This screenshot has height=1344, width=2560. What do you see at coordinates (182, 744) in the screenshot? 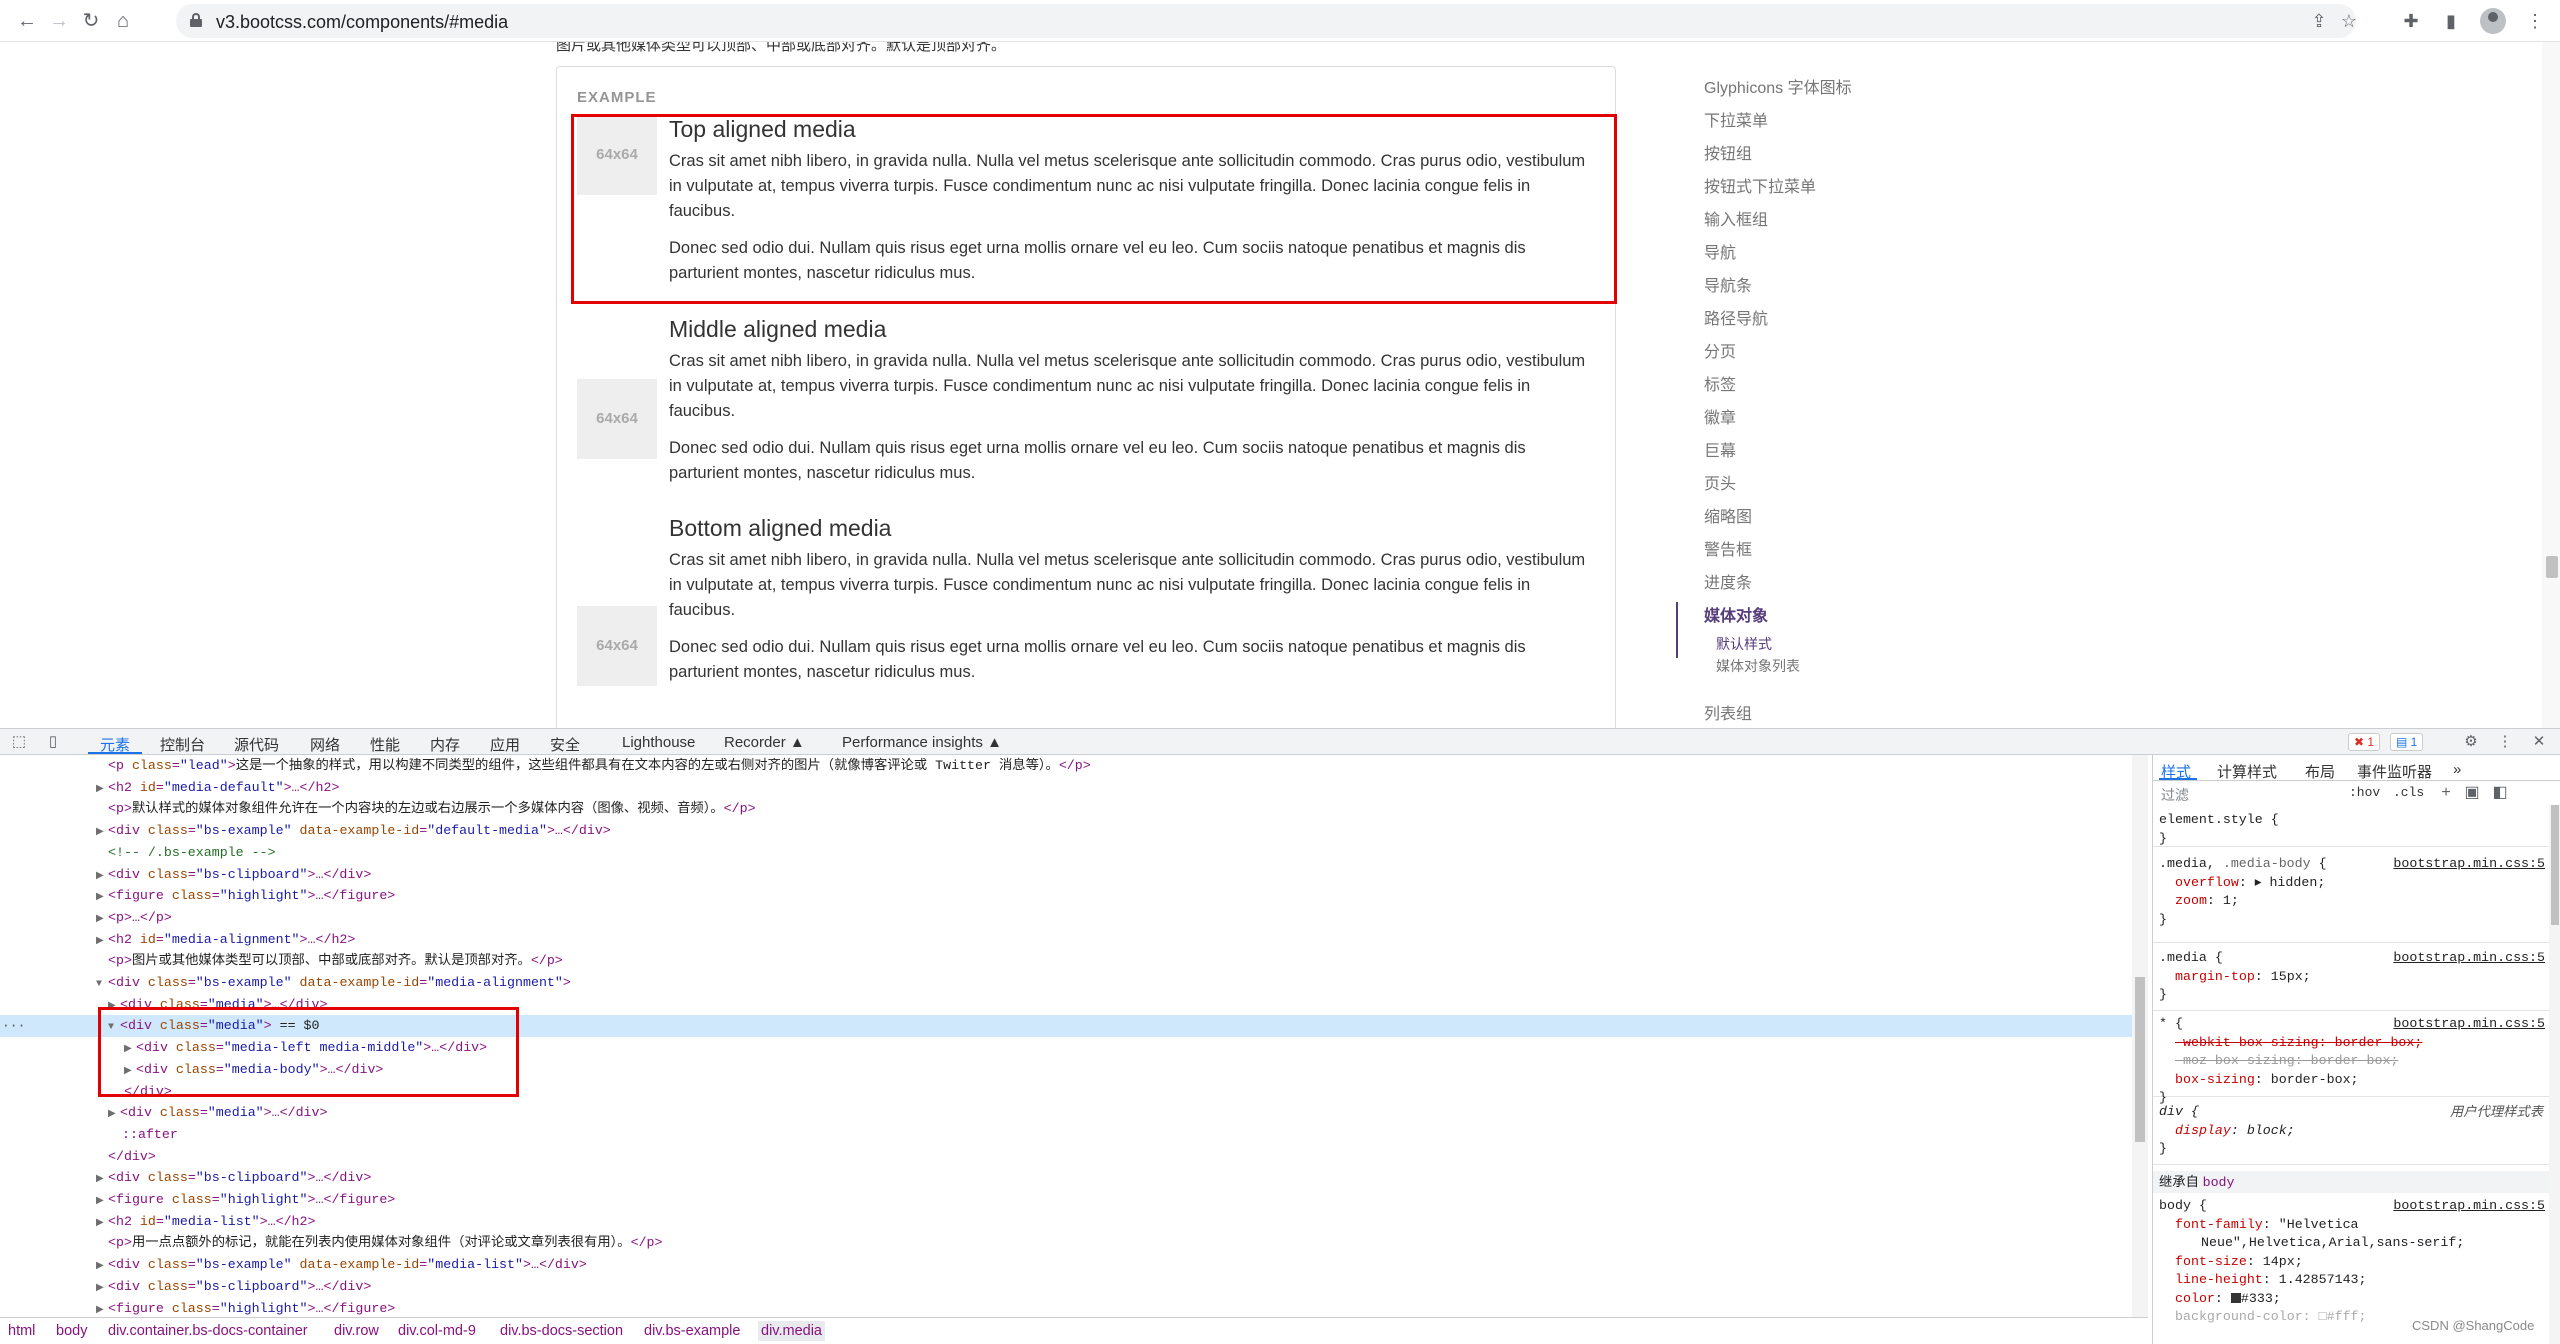
I see `tab-console: 控制台` at bounding box center [182, 744].